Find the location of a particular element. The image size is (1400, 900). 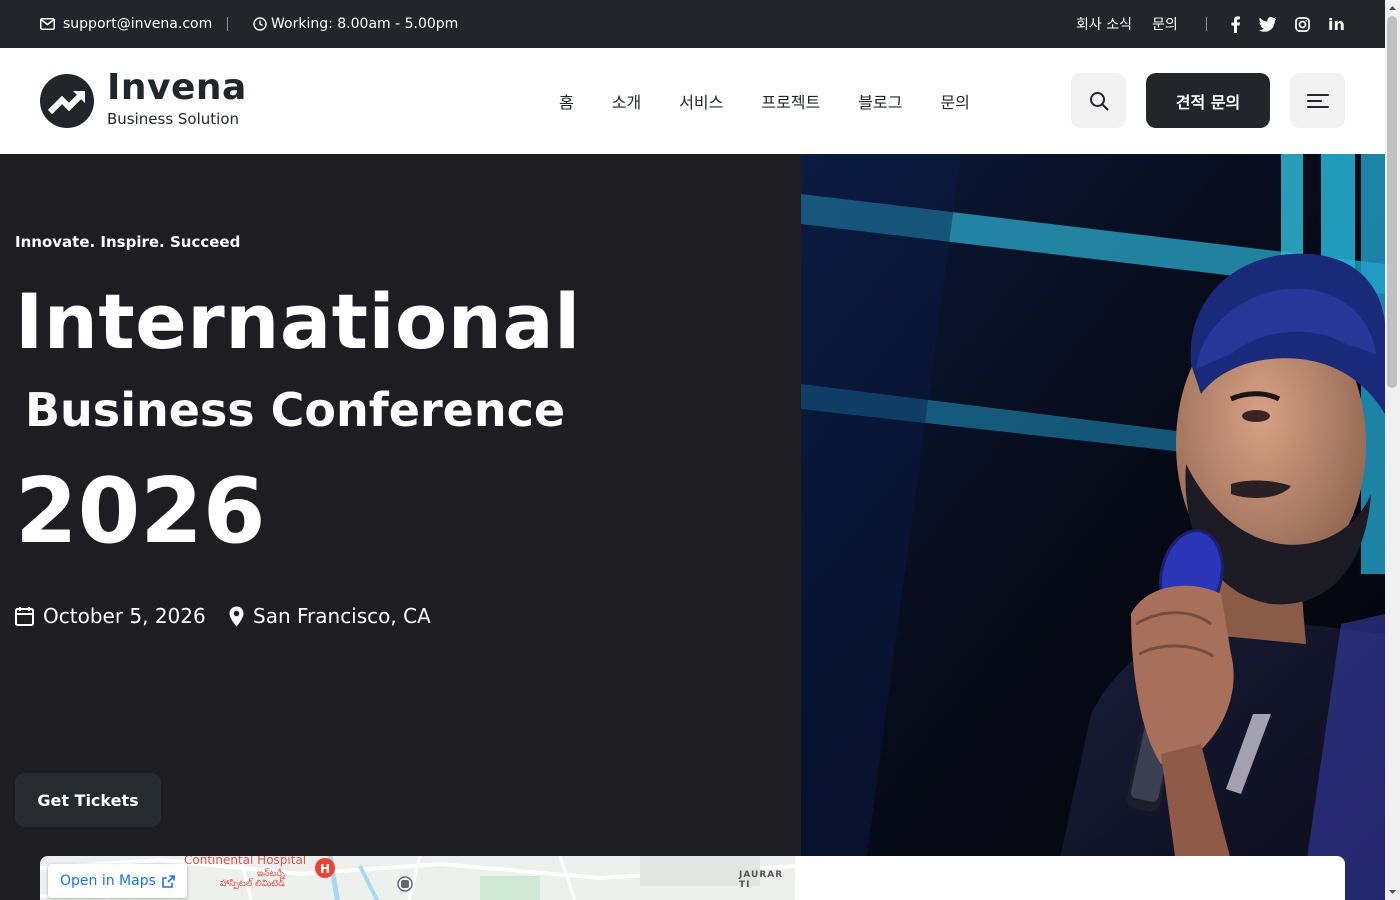

open-in-maps-link: Open in Maps is located at coordinates (117, 881).